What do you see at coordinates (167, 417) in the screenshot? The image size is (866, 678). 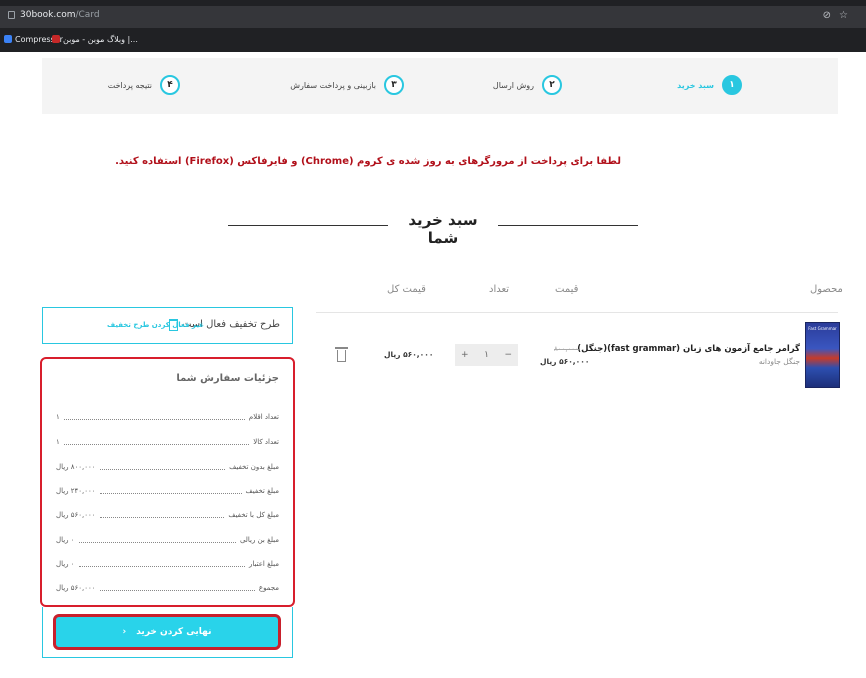 I see `summary-row: تعداد اقلام ۱` at bounding box center [167, 417].